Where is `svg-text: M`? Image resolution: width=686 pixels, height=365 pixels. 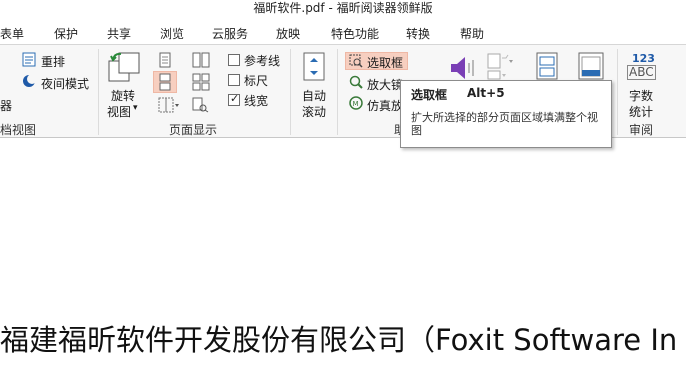 svg-text: M is located at coordinates (356, 104).